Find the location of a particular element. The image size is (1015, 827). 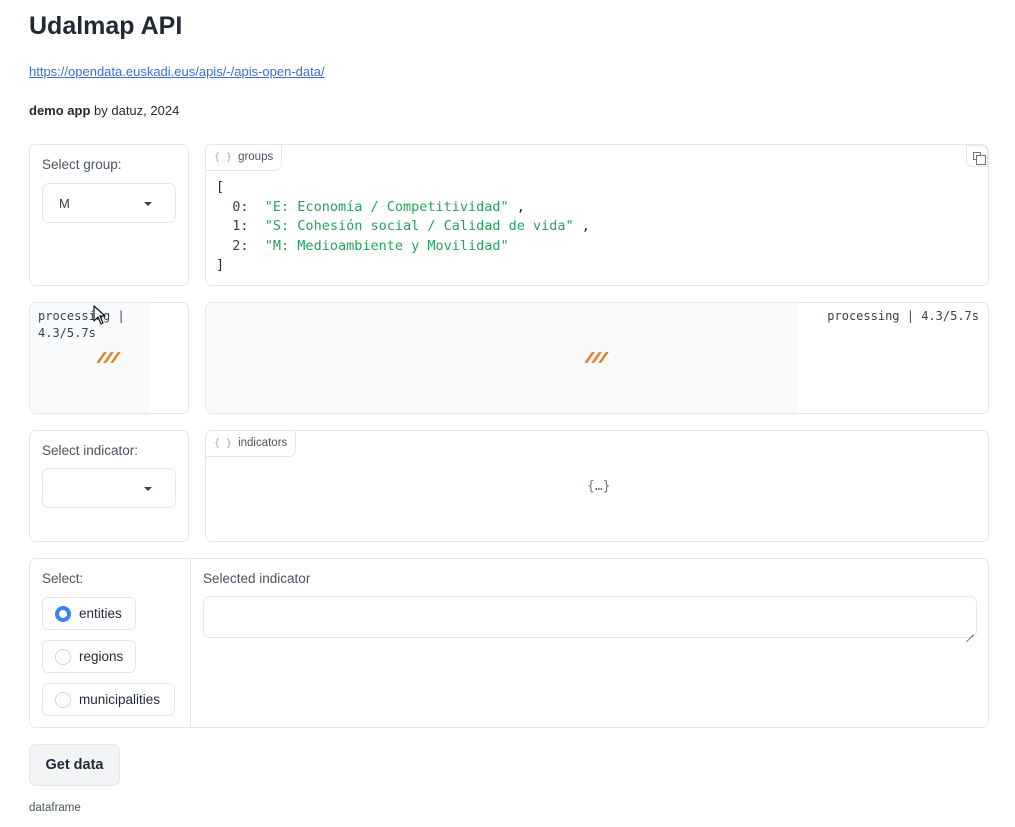

radio-label: entities is located at coordinates (100, 613).